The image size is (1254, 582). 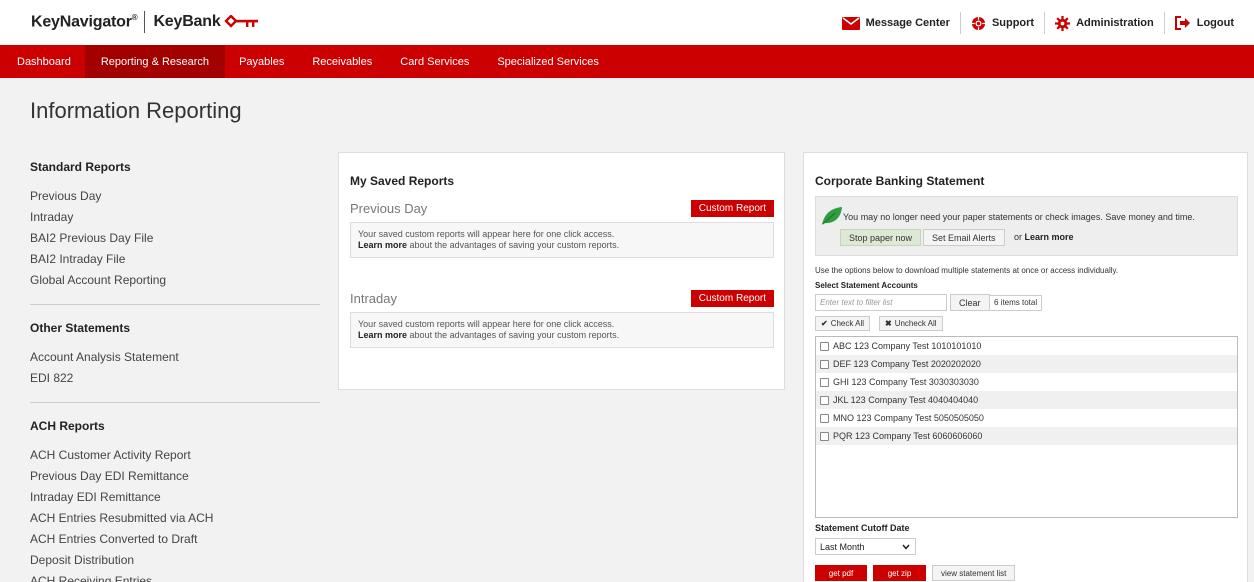 I want to click on logout-icon, so click(x=1182, y=23).